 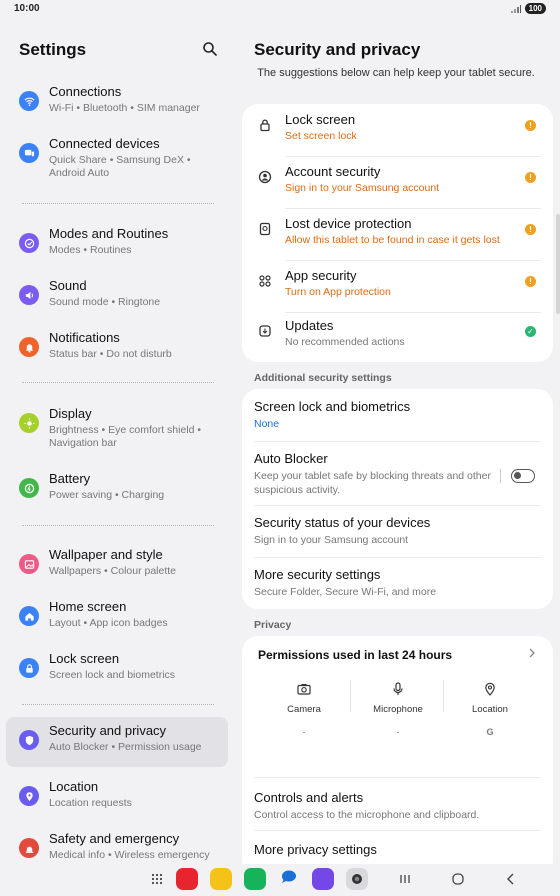 I want to click on sidebar-item-label: Sound, so click(x=68, y=285).